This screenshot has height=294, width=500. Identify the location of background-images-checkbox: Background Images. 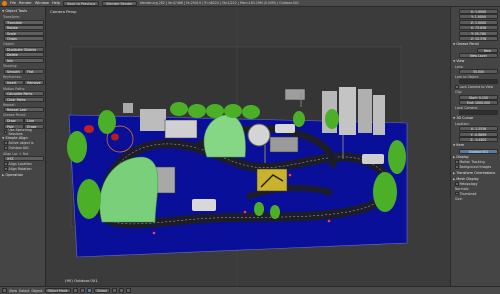
(476, 167).